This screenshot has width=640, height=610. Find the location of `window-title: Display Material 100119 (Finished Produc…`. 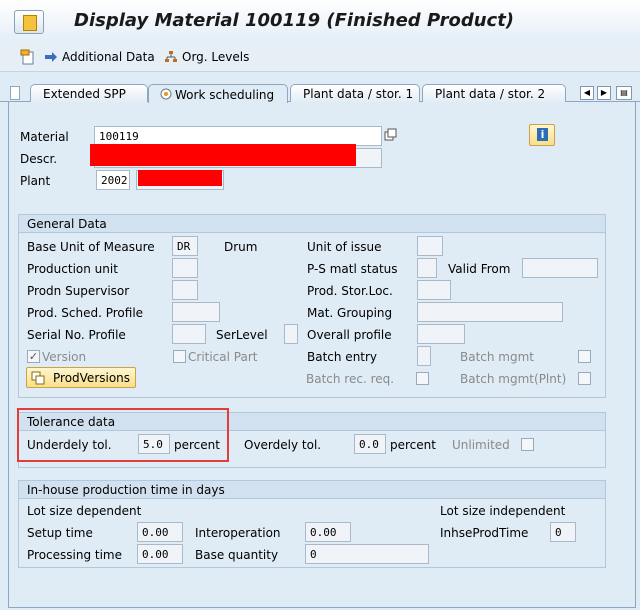

window-title: Display Material 100119 (Finished Produc… is located at coordinates (294, 20).